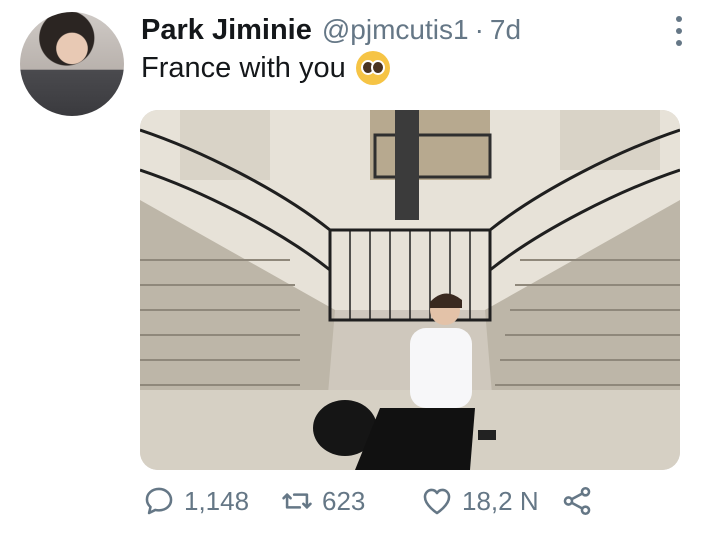 This screenshot has height=535, width=720. I want to click on display-name: Park Jiminie, so click(226, 30).